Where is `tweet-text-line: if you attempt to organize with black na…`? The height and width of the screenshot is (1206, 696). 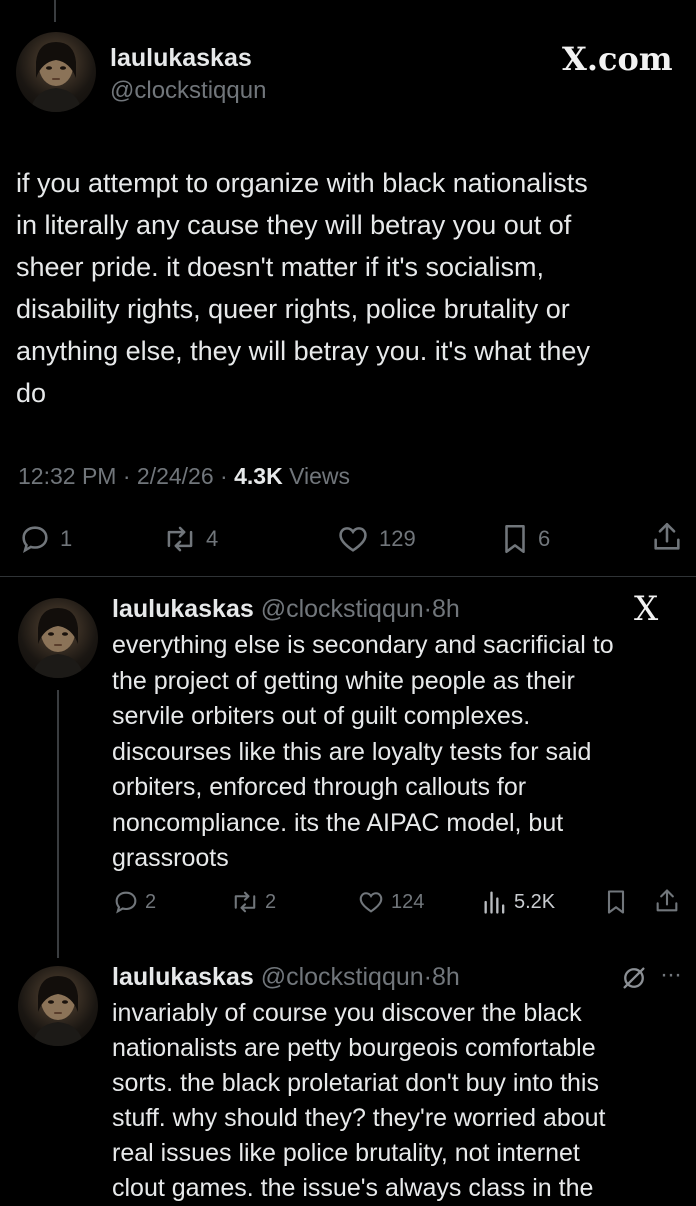 tweet-text-line: if you attempt to organize with black na… is located at coordinates (302, 183).